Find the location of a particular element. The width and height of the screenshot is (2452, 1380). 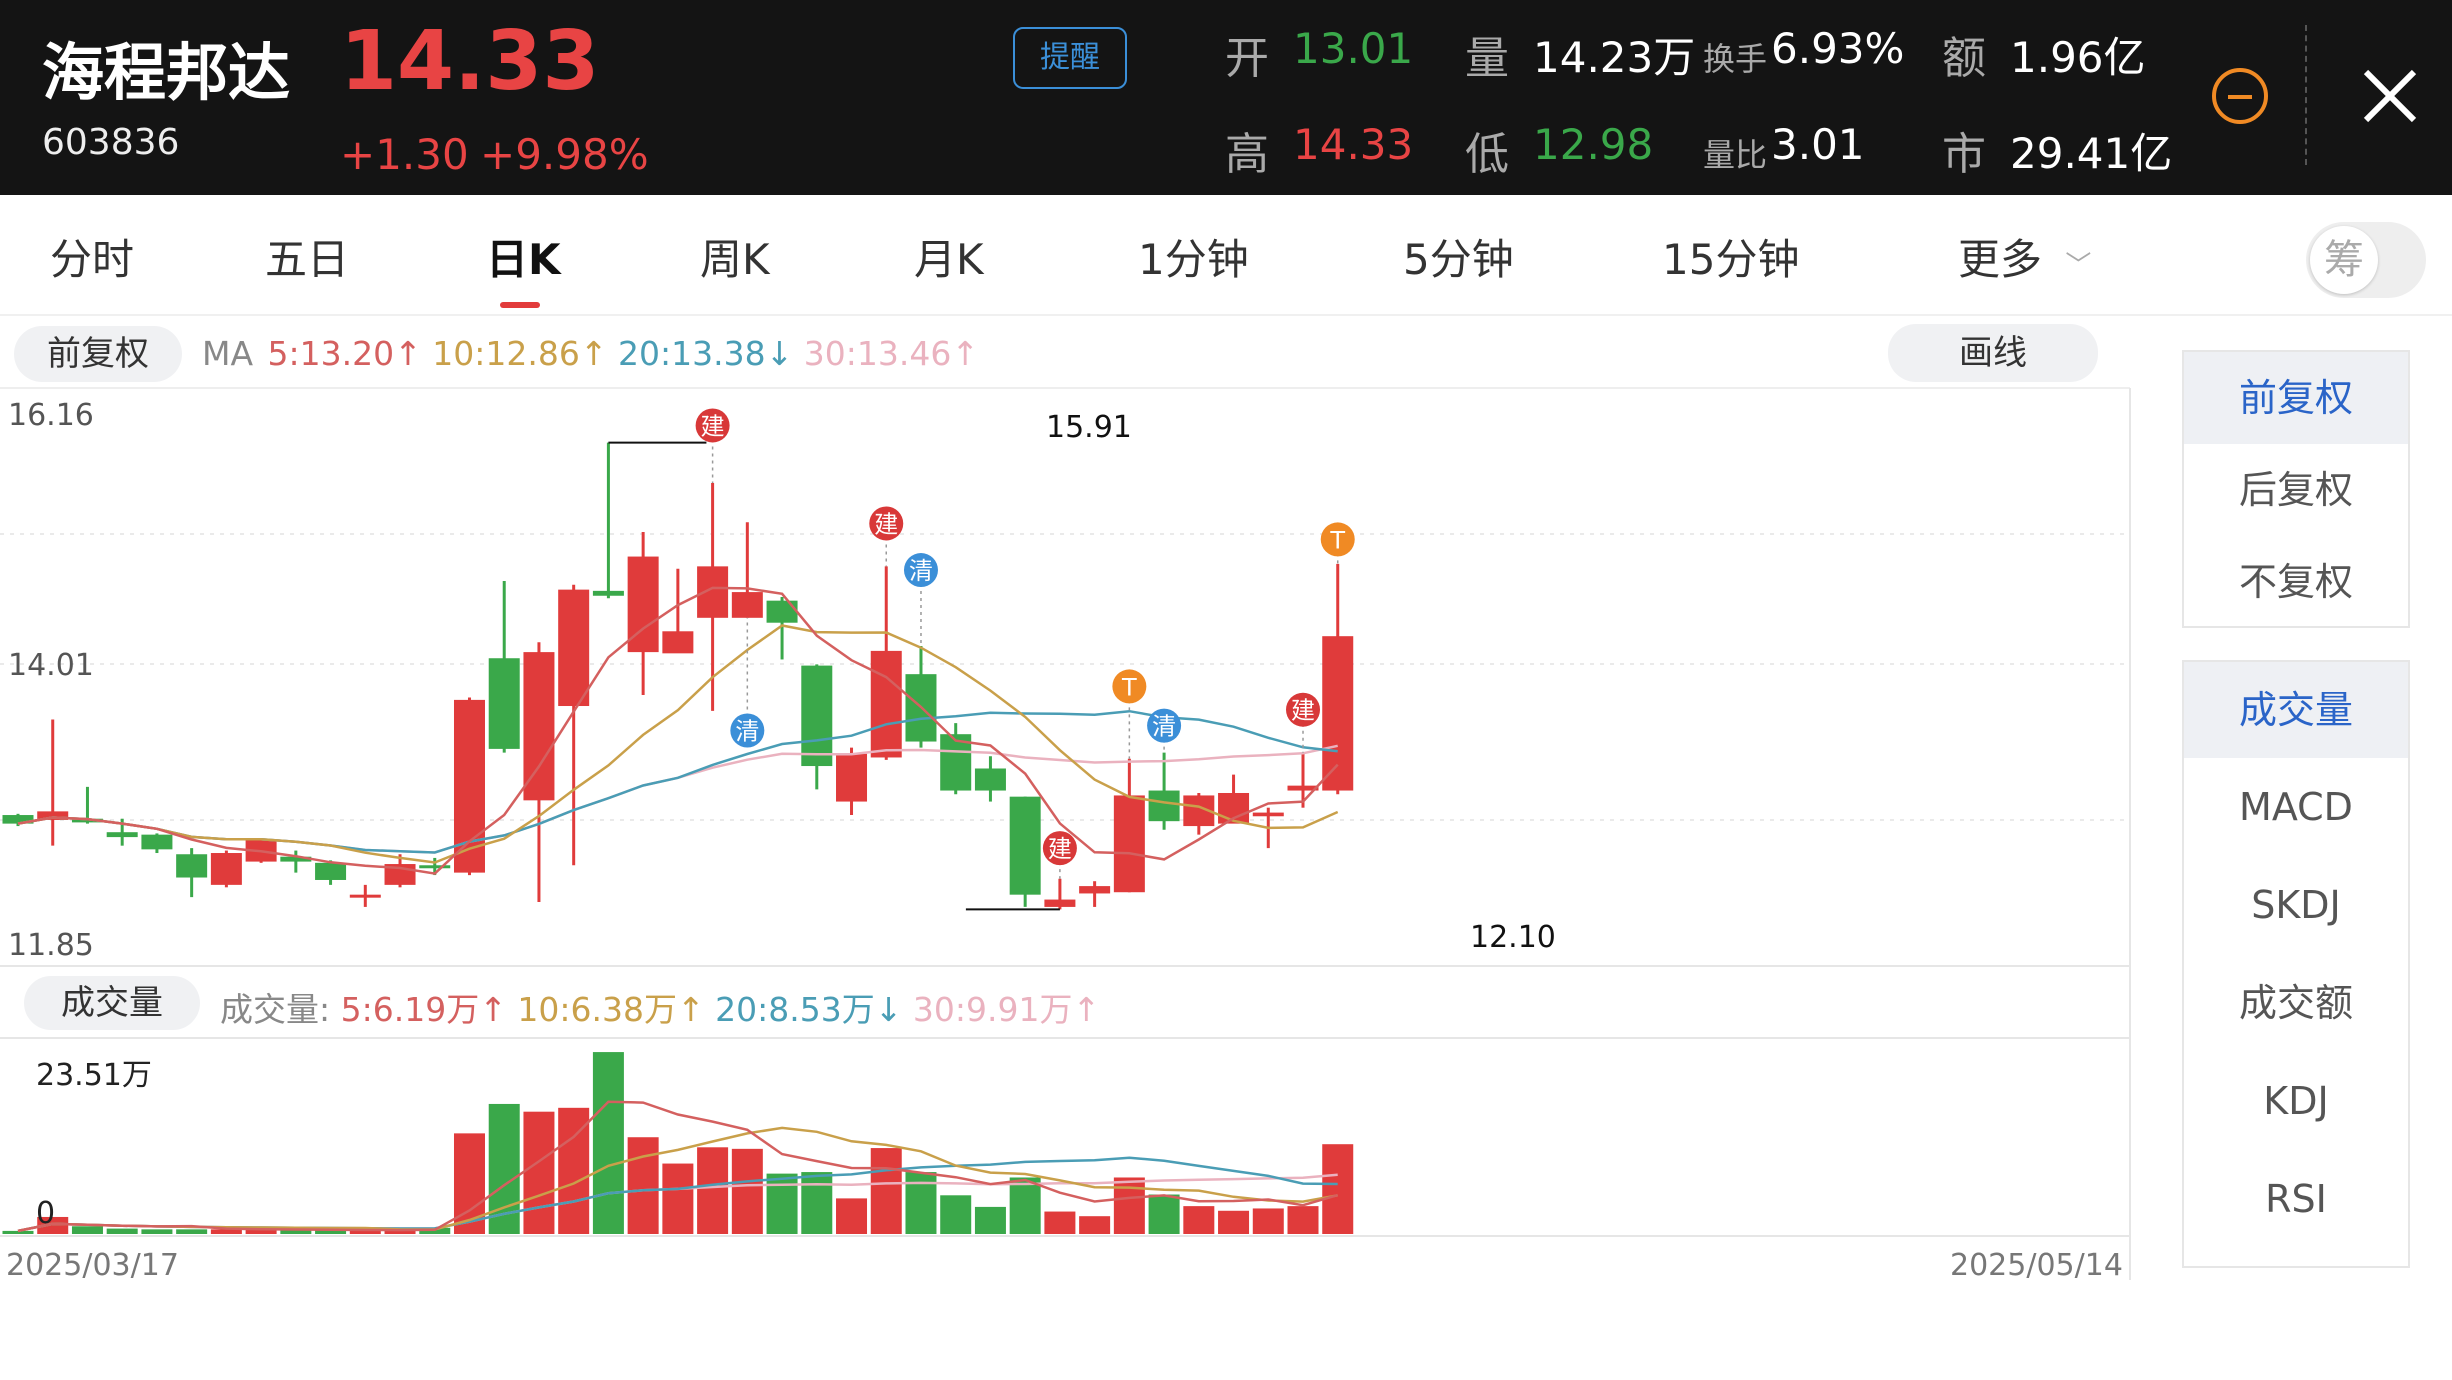

tab-more: 更多 ﹀ is located at coordinates (2024, 260).